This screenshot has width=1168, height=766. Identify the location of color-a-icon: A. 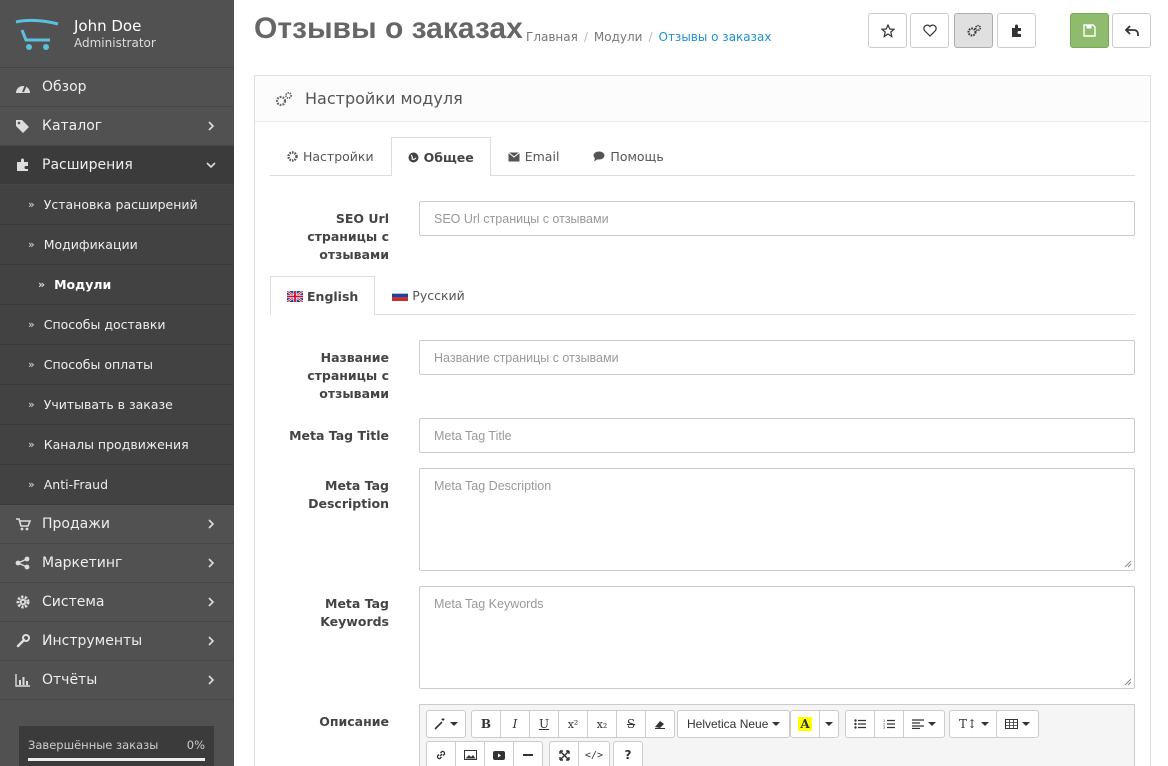
(805, 724).